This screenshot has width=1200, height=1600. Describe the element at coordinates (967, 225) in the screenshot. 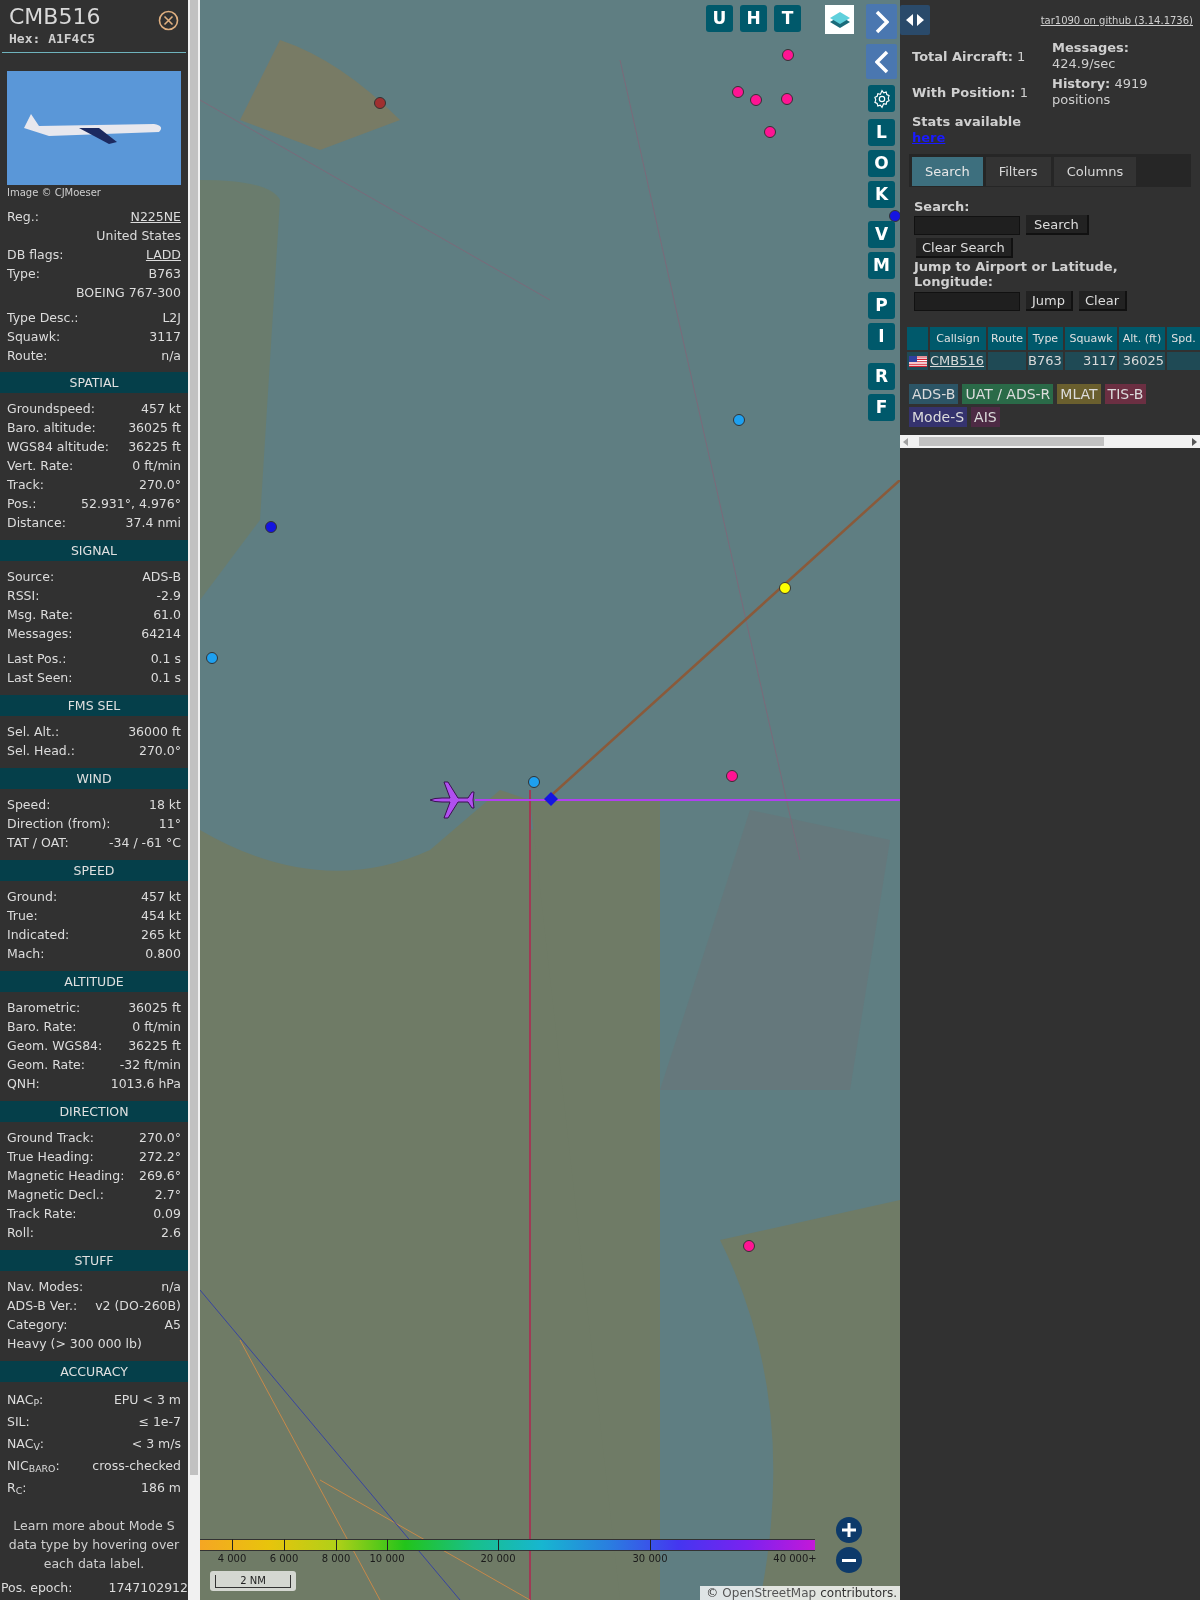

I see `search-field` at that location.